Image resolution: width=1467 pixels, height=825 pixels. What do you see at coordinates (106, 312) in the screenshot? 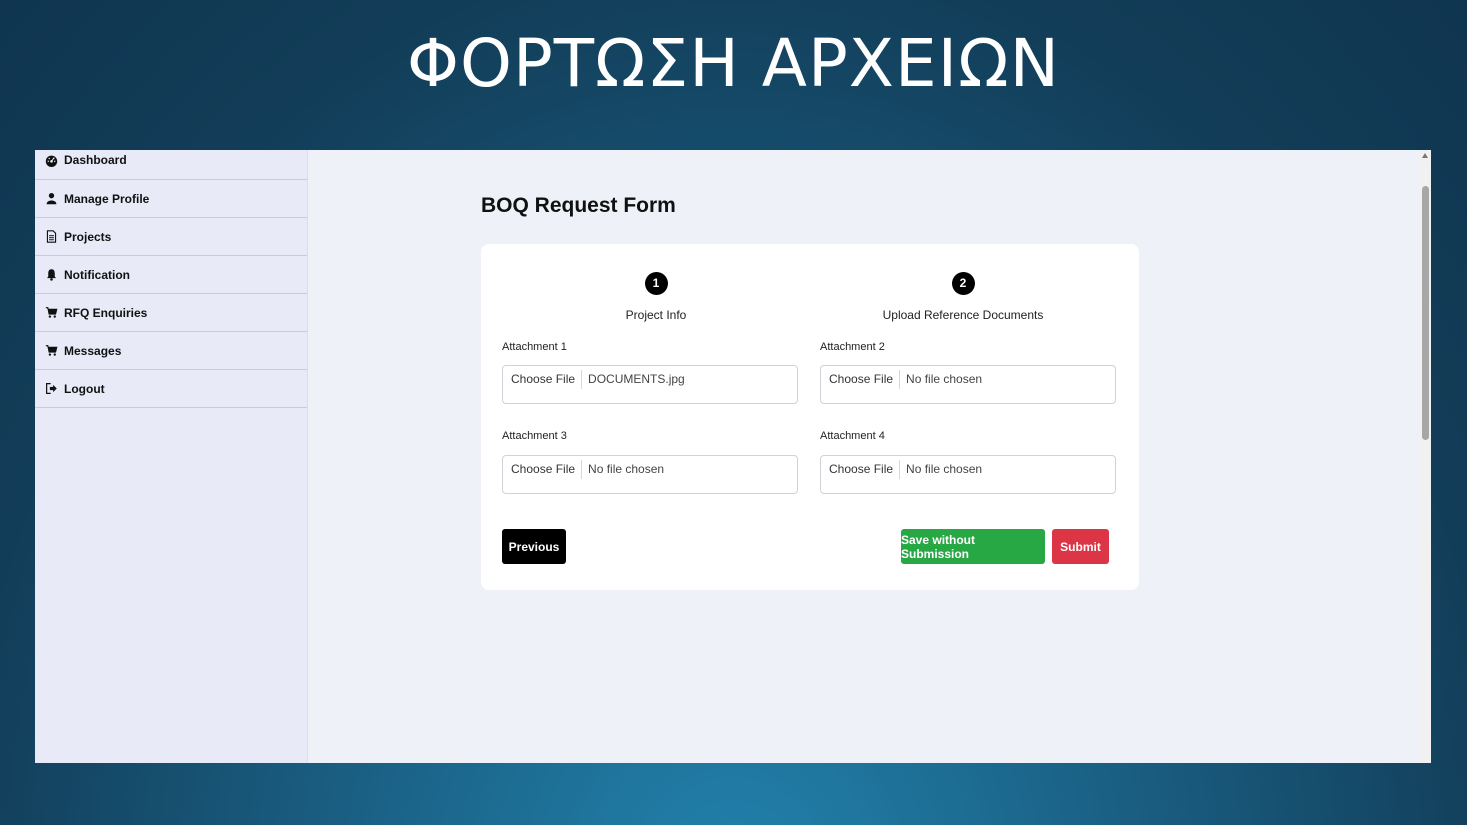
I see `sidebar-item-label: RFQ Enquiries` at bounding box center [106, 312].